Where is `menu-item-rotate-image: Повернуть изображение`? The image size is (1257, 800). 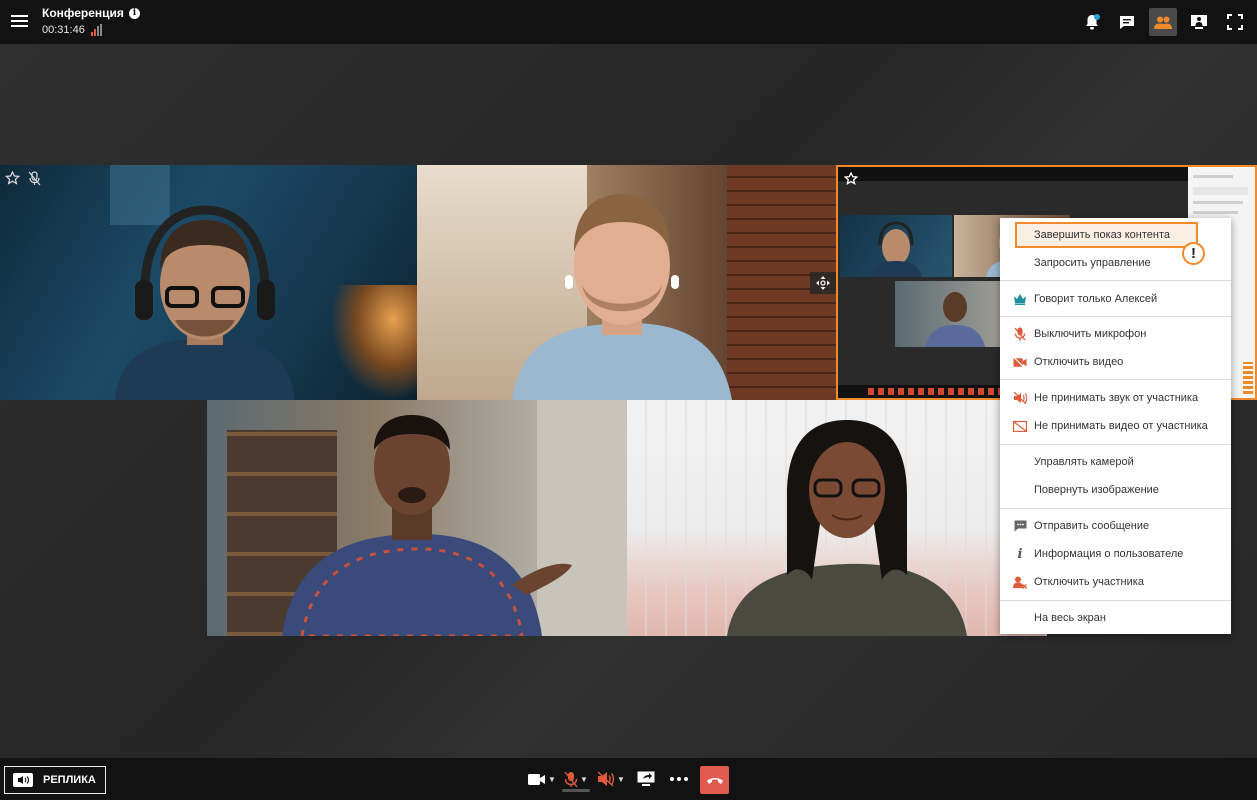
menu-item-rotate-image: Повернуть изображение is located at coordinates (1115, 490).